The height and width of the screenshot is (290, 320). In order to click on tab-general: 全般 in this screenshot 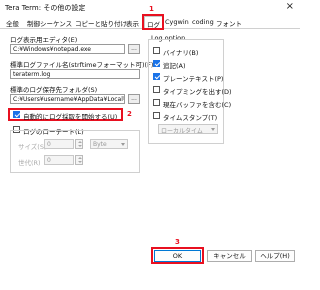, I will do `click(12, 23)`.